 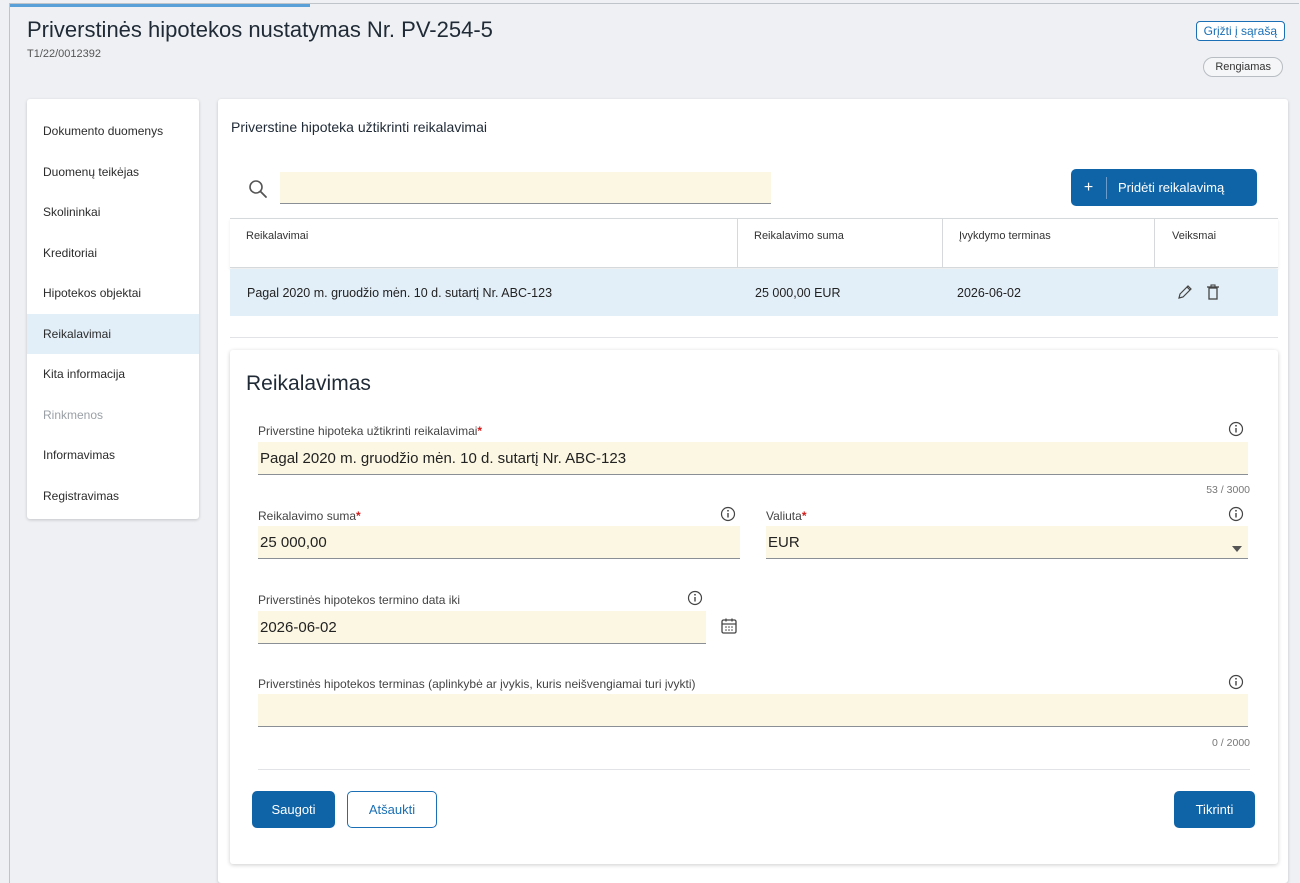 I want to click on delete-icon, so click(x=1213, y=292).